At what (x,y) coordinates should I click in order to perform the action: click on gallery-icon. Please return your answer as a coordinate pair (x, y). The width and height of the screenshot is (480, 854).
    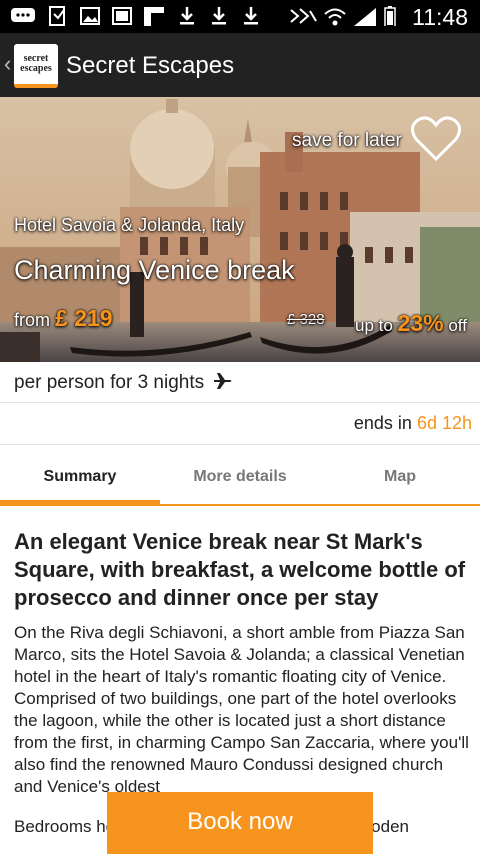
    Looking at the image, I should click on (122, 16).